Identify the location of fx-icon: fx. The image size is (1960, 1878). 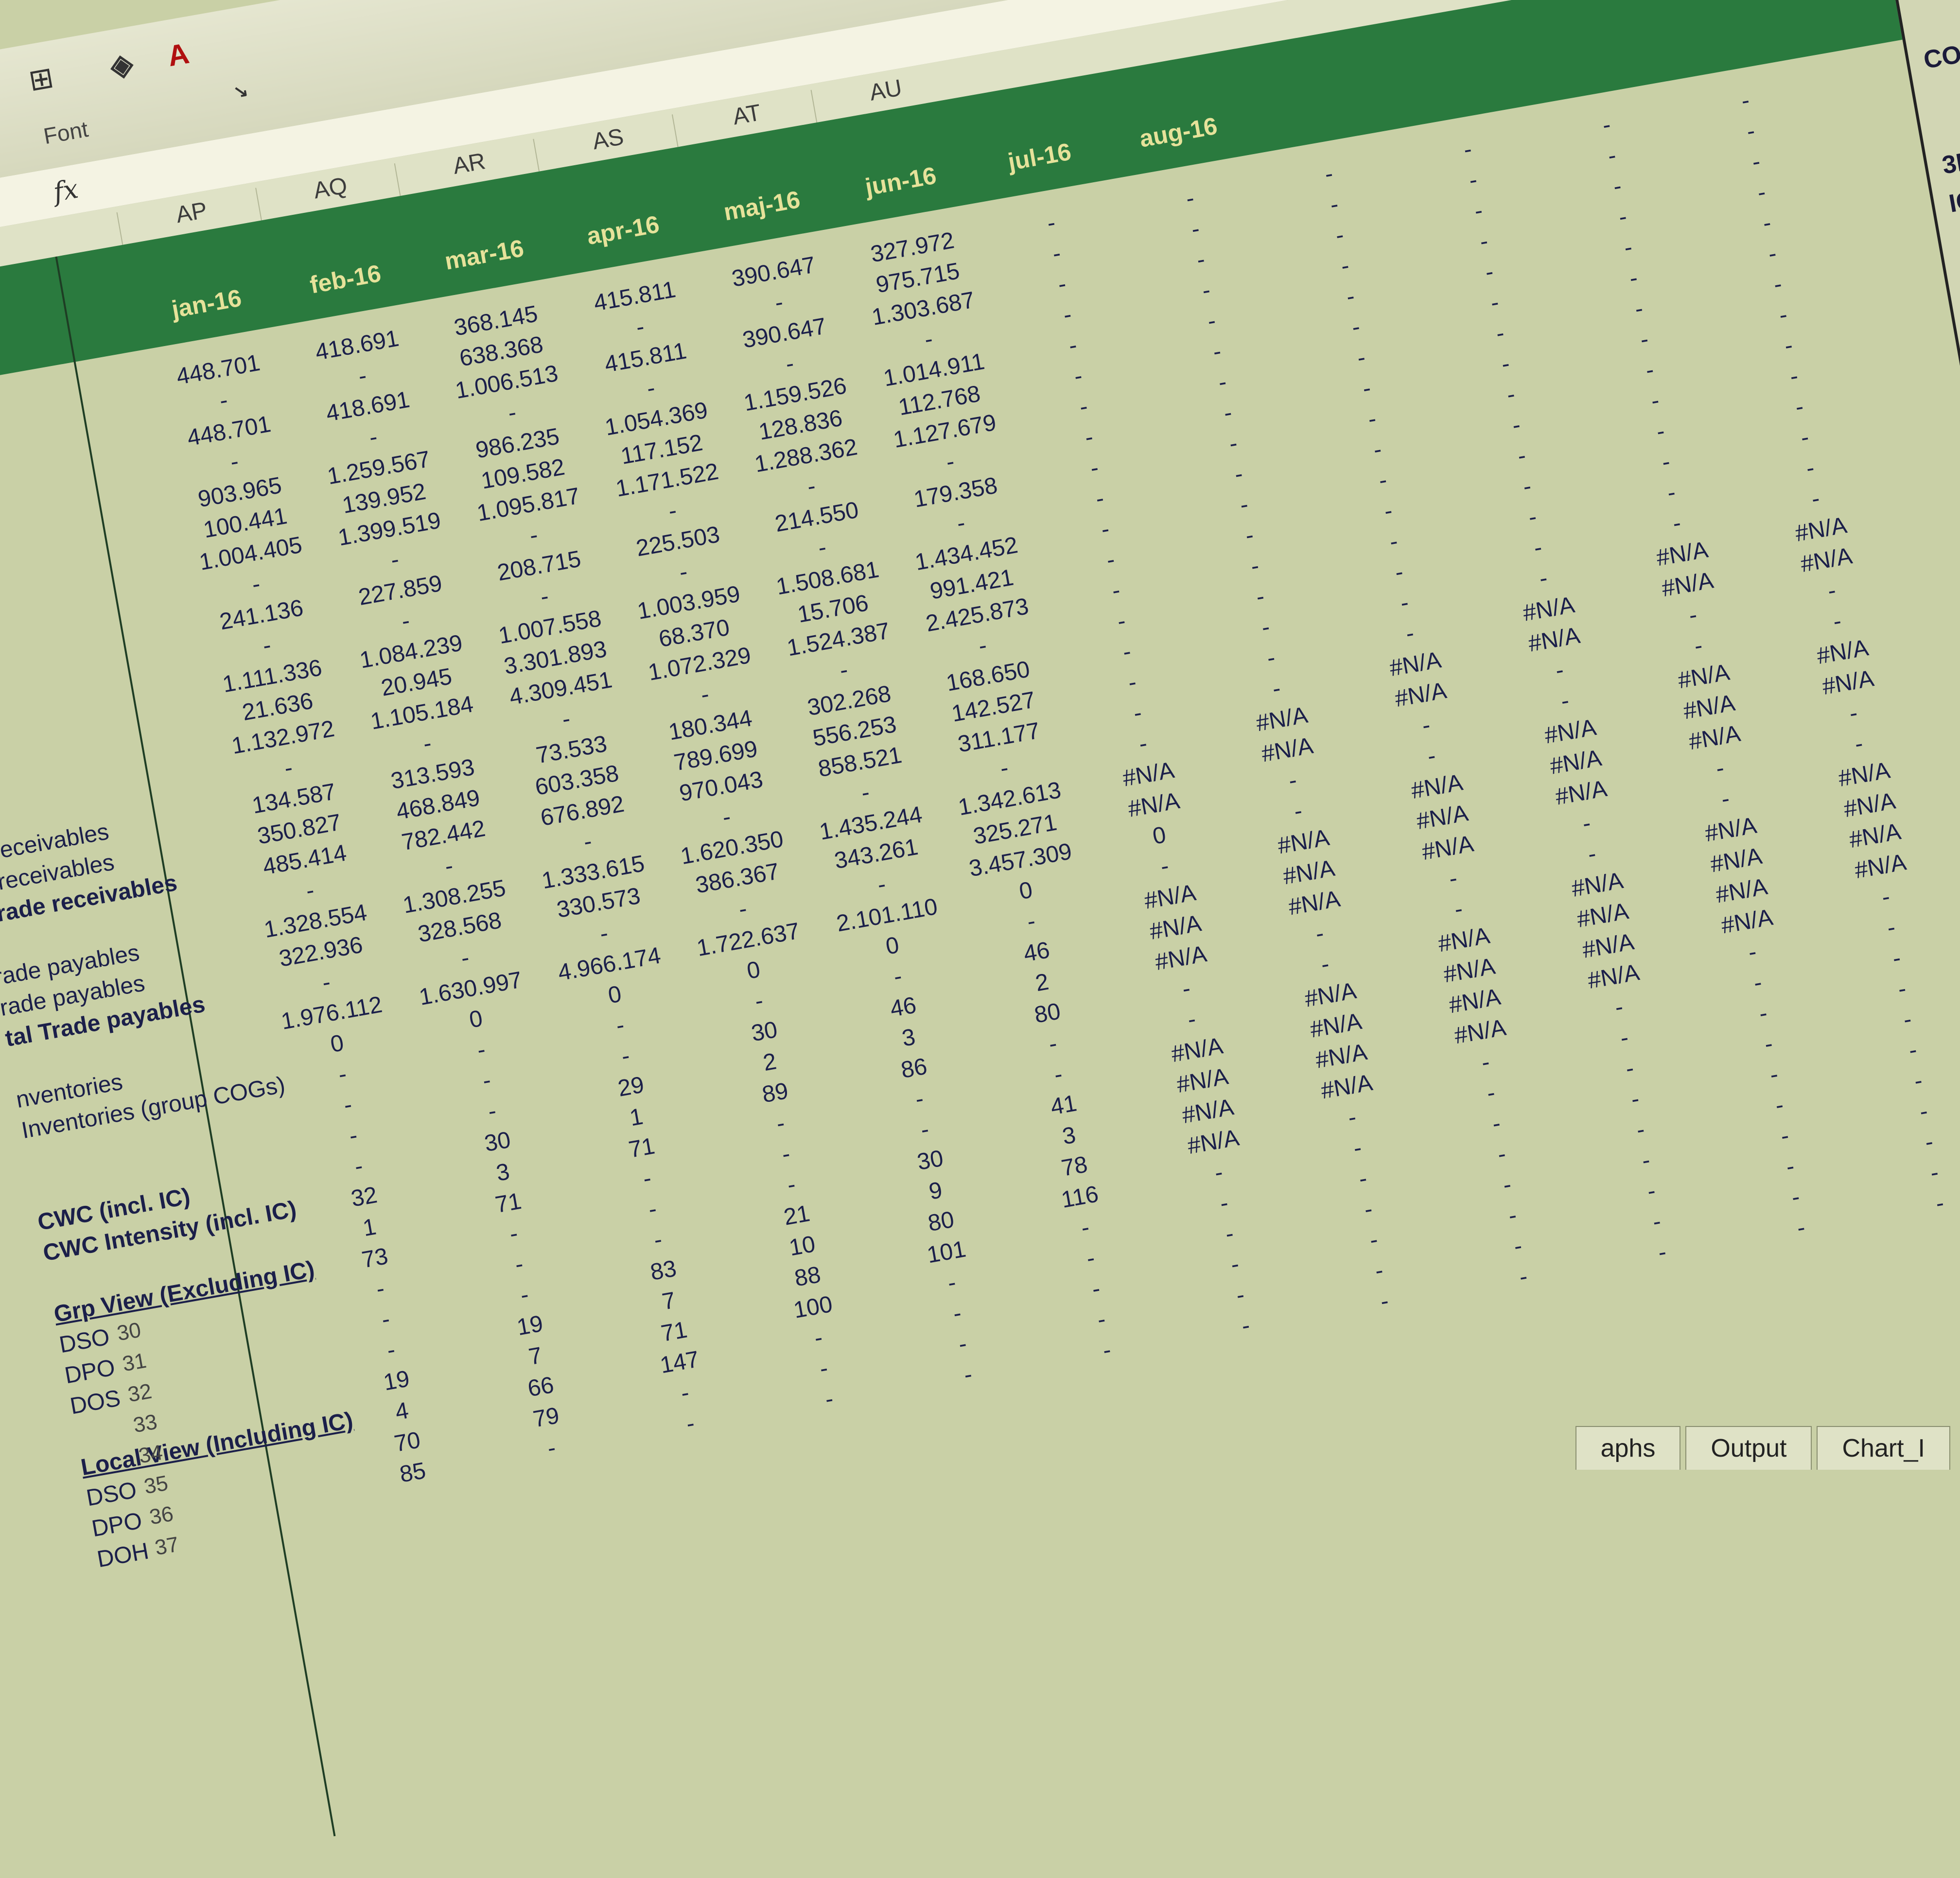
(66, 191).